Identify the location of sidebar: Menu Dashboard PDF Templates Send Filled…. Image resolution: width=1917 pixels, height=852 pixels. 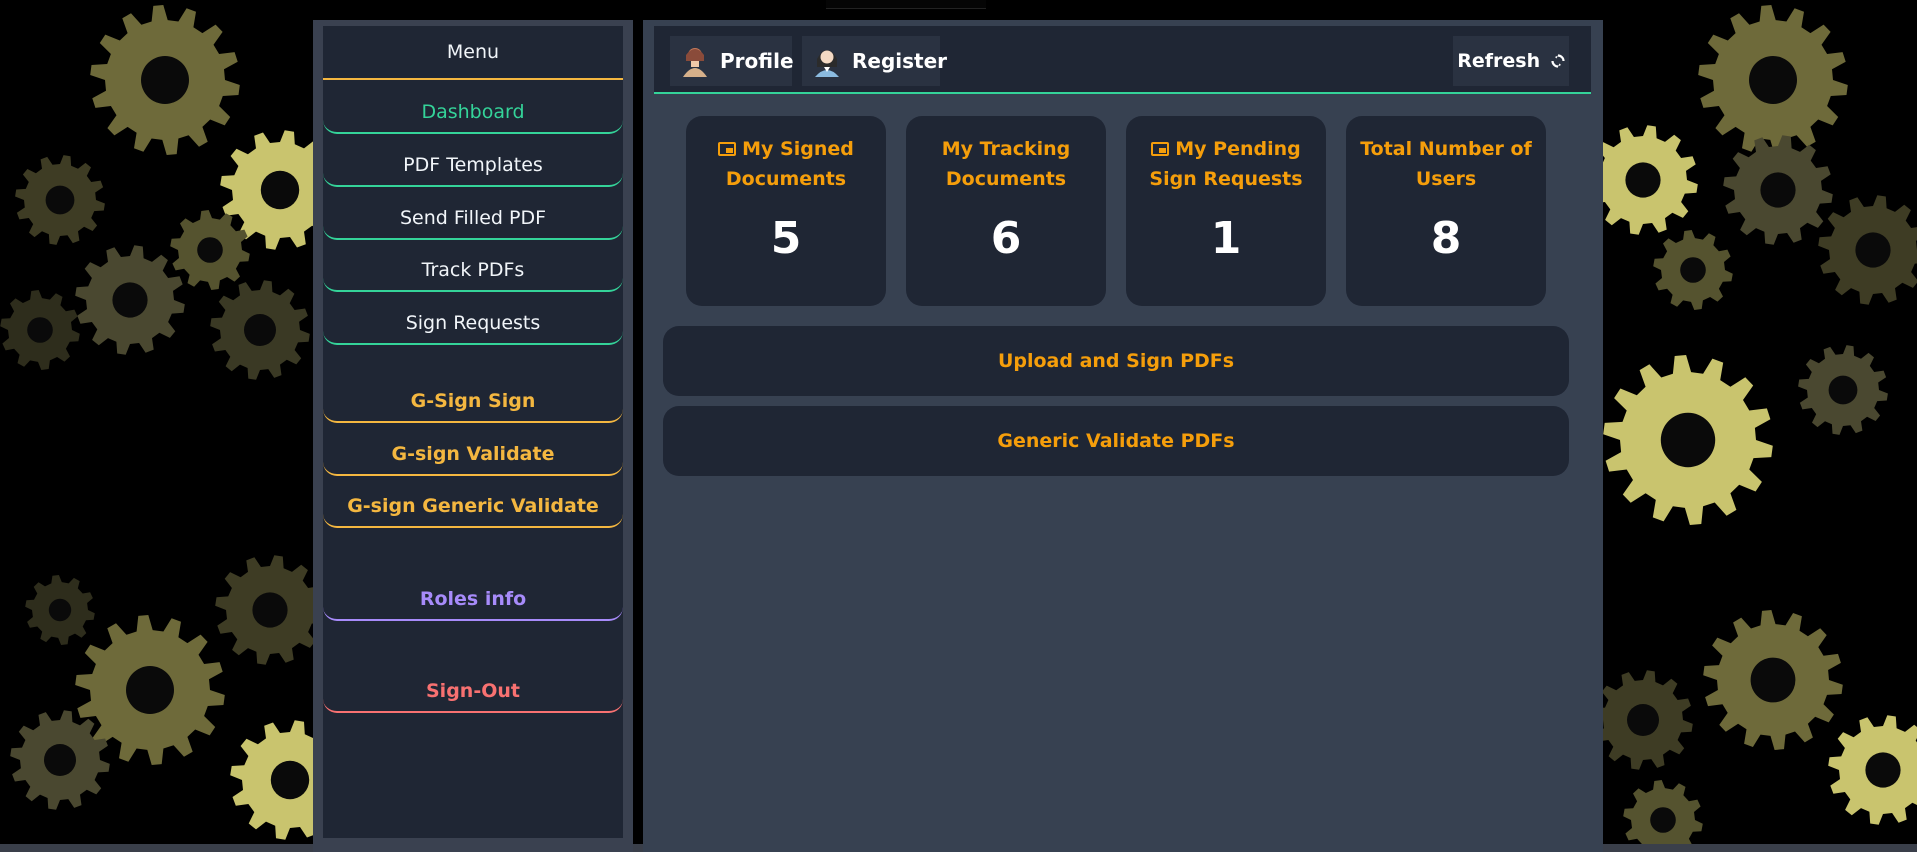
(473, 432).